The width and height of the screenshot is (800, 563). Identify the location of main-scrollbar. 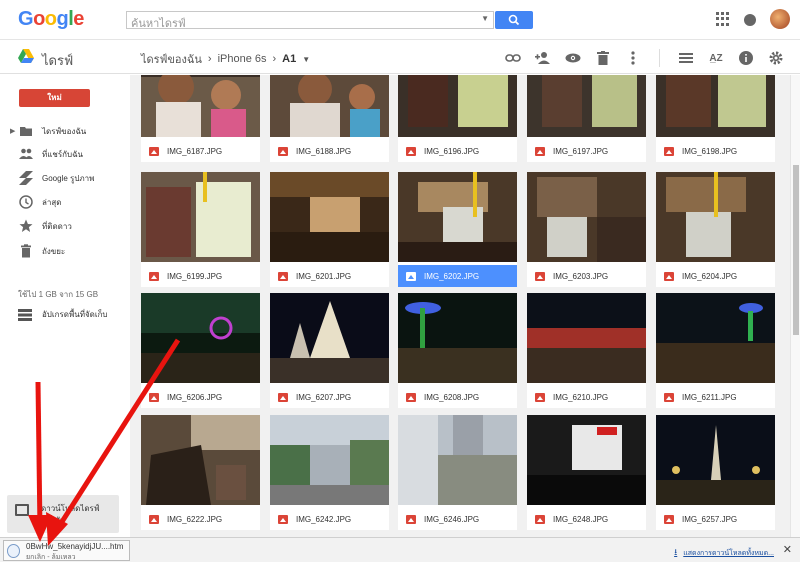
(795, 306).